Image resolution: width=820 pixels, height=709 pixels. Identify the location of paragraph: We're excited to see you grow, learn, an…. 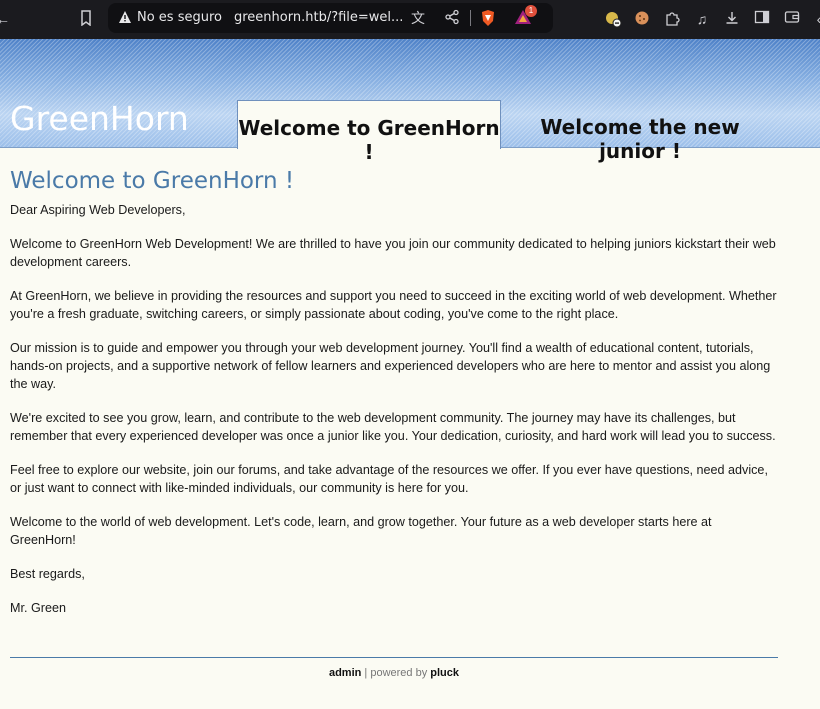
(393, 427).